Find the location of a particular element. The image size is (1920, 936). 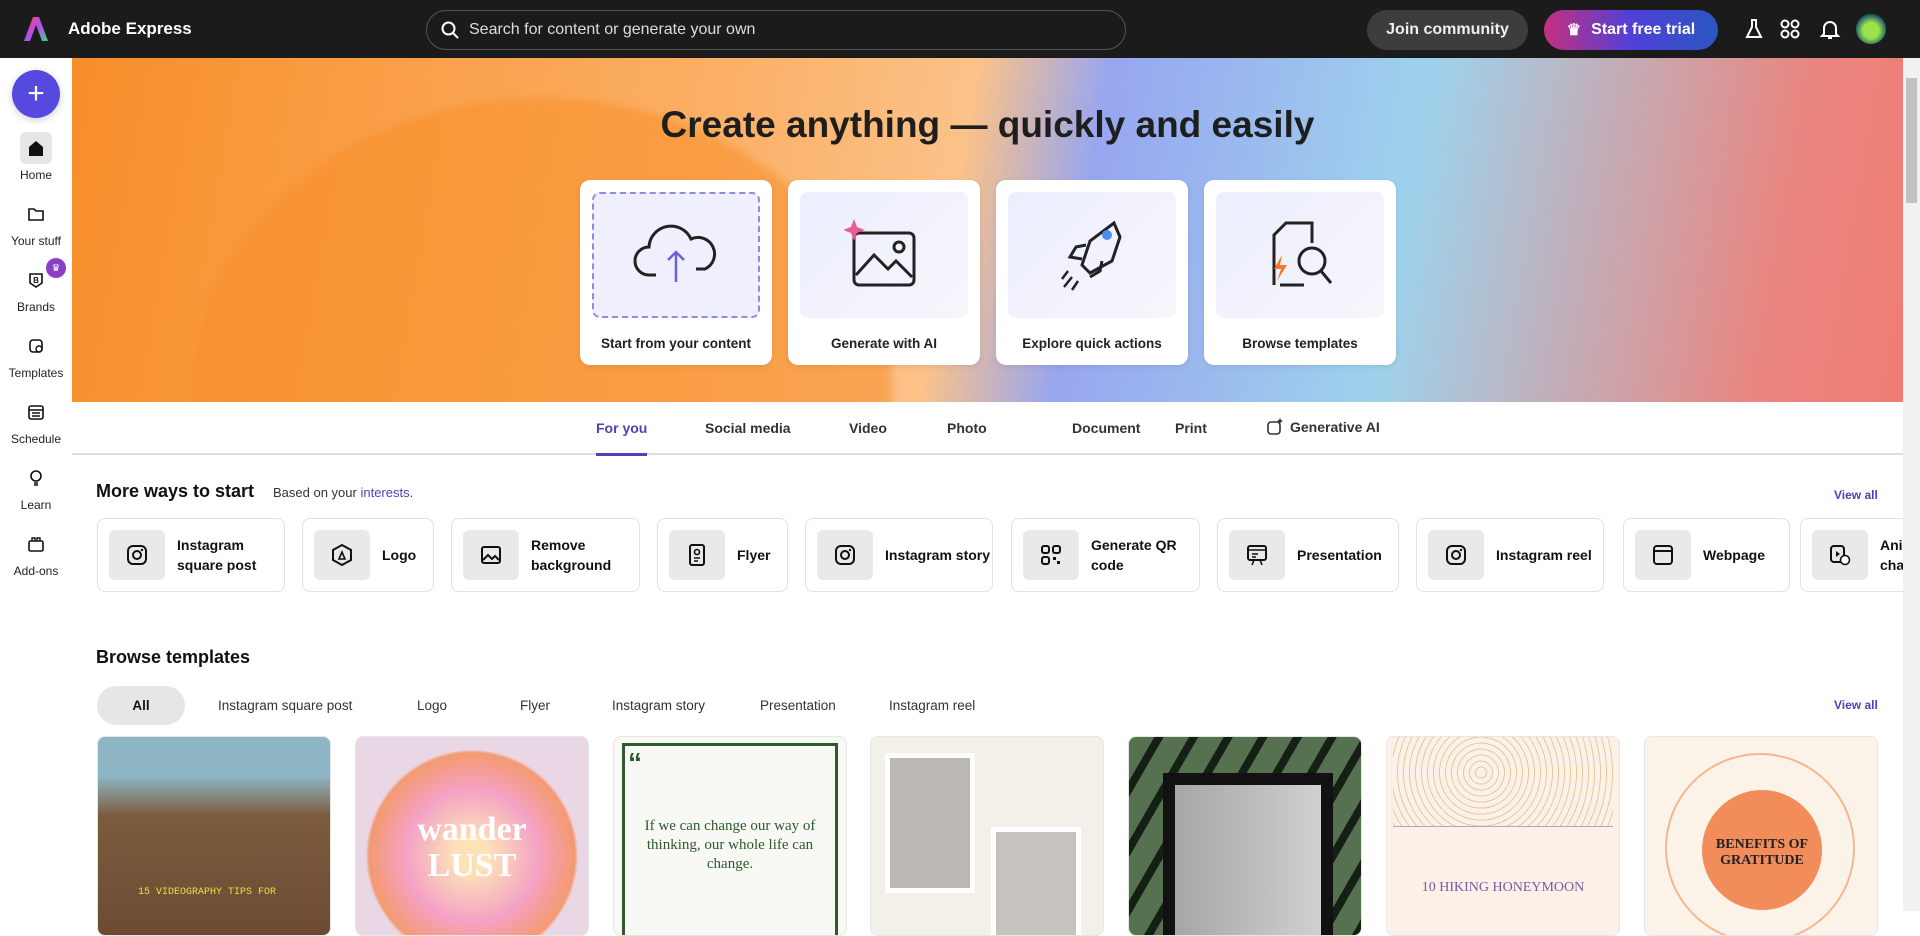

explore-quick-actions-card: Explore quick actions is located at coordinates (1092, 272).